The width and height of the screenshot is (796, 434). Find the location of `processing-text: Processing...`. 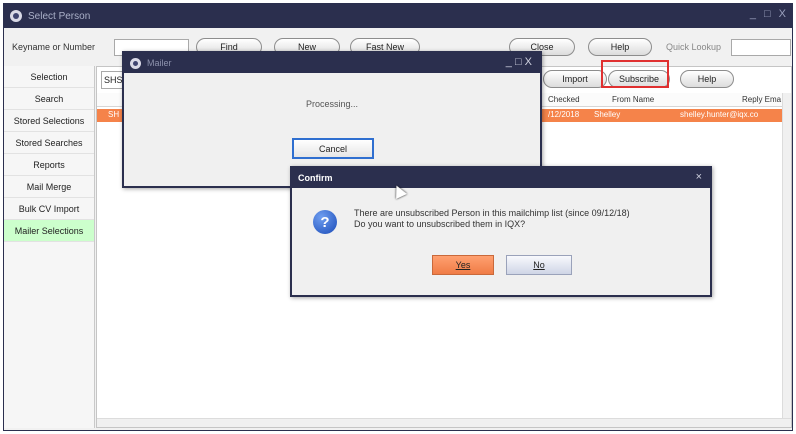

processing-text: Processing... is located at coordinates (332, 104).